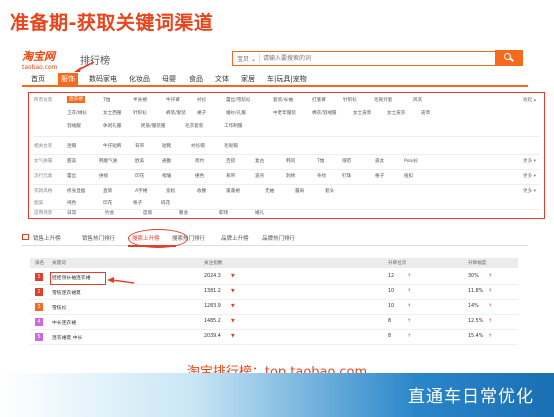 Image resolution: width=554 pixels, height=417 pixels. Describe the element at coordinates (166, 176) in the screenshot. I see `filter-option: 褶皱` at that location.